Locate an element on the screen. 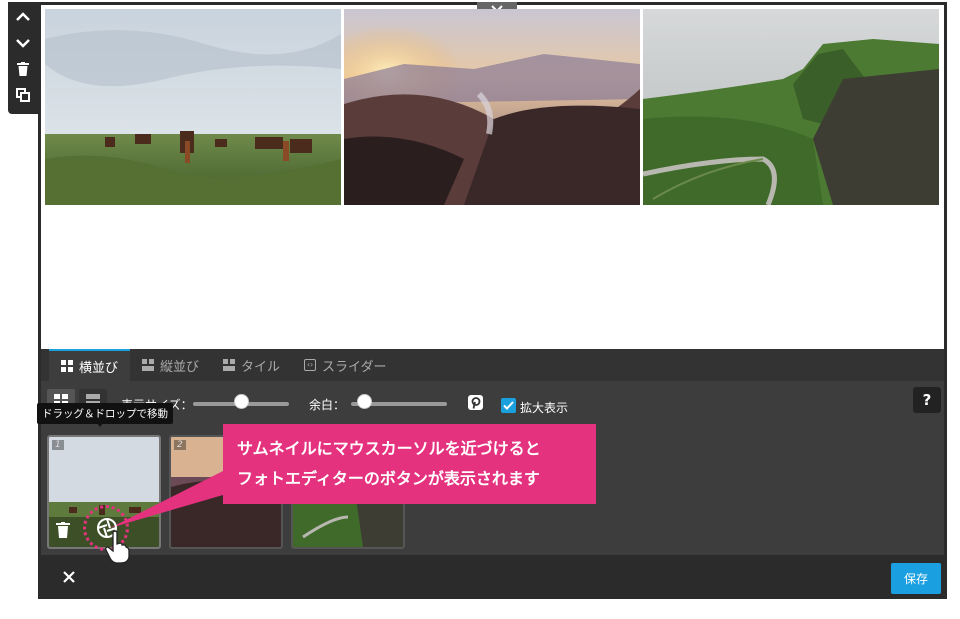  callout-box: サムネイルにマウスカーソルを近づけると フォトエディターのボタンが表示されます is located at coordinates (409, 464).